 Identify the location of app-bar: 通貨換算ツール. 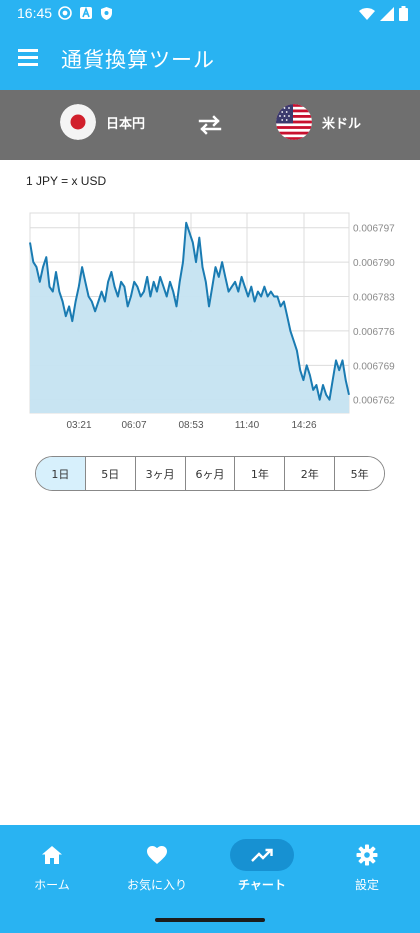
(210, 59).